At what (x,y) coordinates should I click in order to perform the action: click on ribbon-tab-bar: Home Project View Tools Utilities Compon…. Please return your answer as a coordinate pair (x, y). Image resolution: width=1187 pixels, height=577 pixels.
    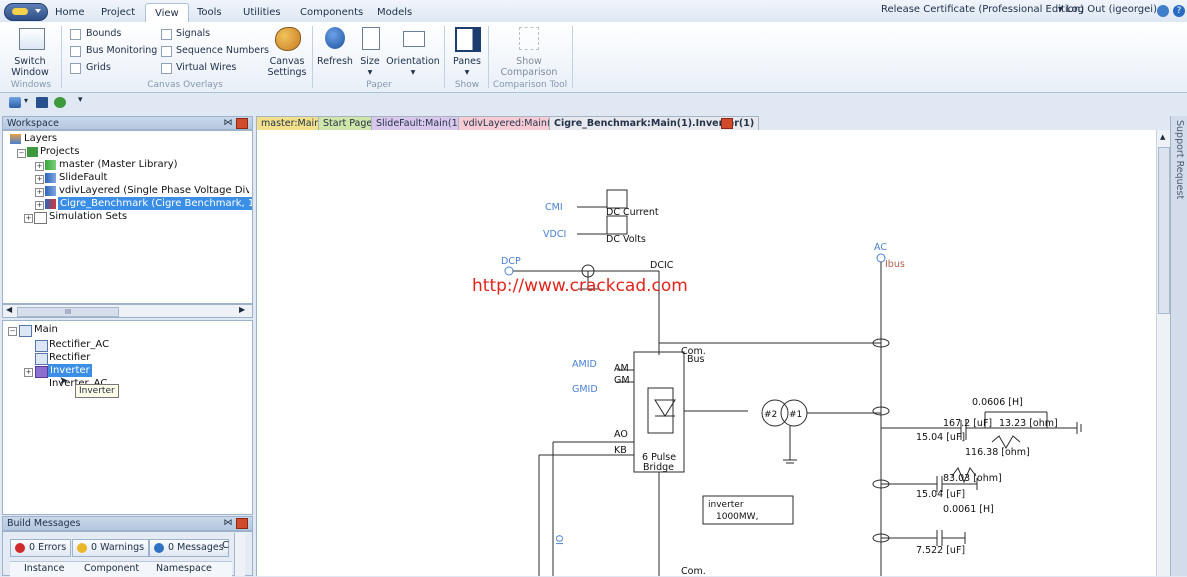
    Looking at the image, I should click on (593, 11).